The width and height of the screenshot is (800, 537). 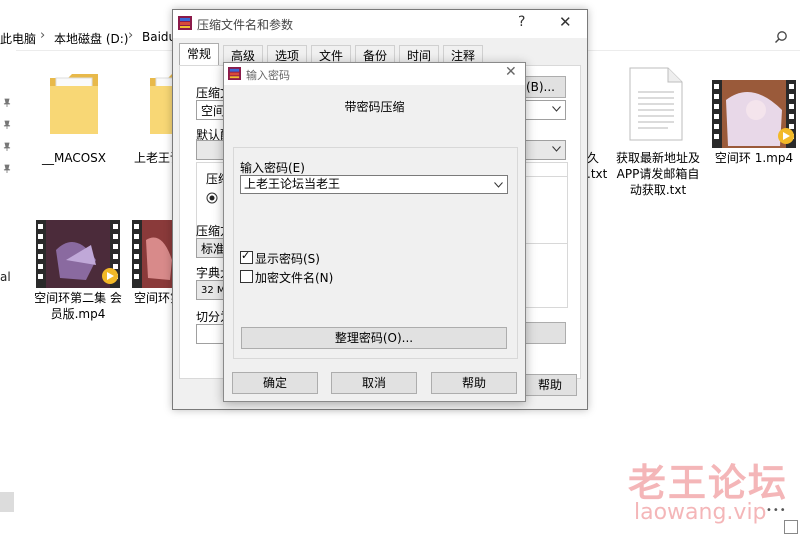 I want to click on password-value: 上老王论坛当老王, so click(x=292, y=184).